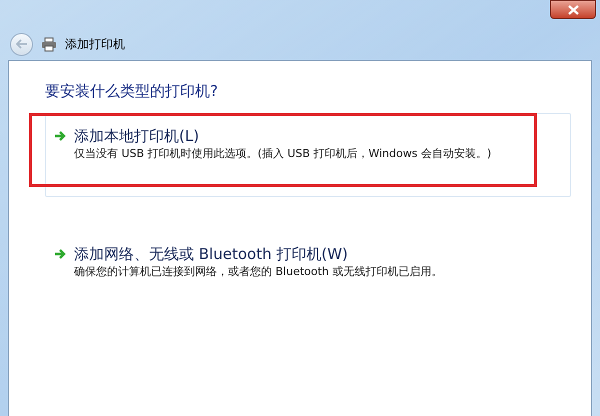  Describe the element at coordinates (22, 44) in the screenshot. I see `back-arrow-icon` at that location.